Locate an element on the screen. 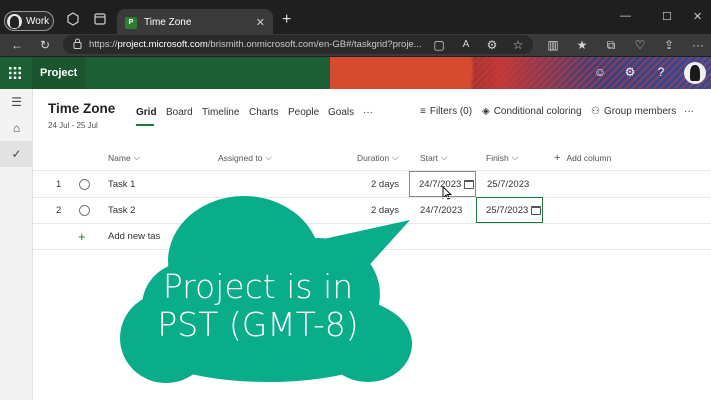 This screenshot has width=711, height=400. browser-more-icon: ··· is located at coordinates (698, 45).